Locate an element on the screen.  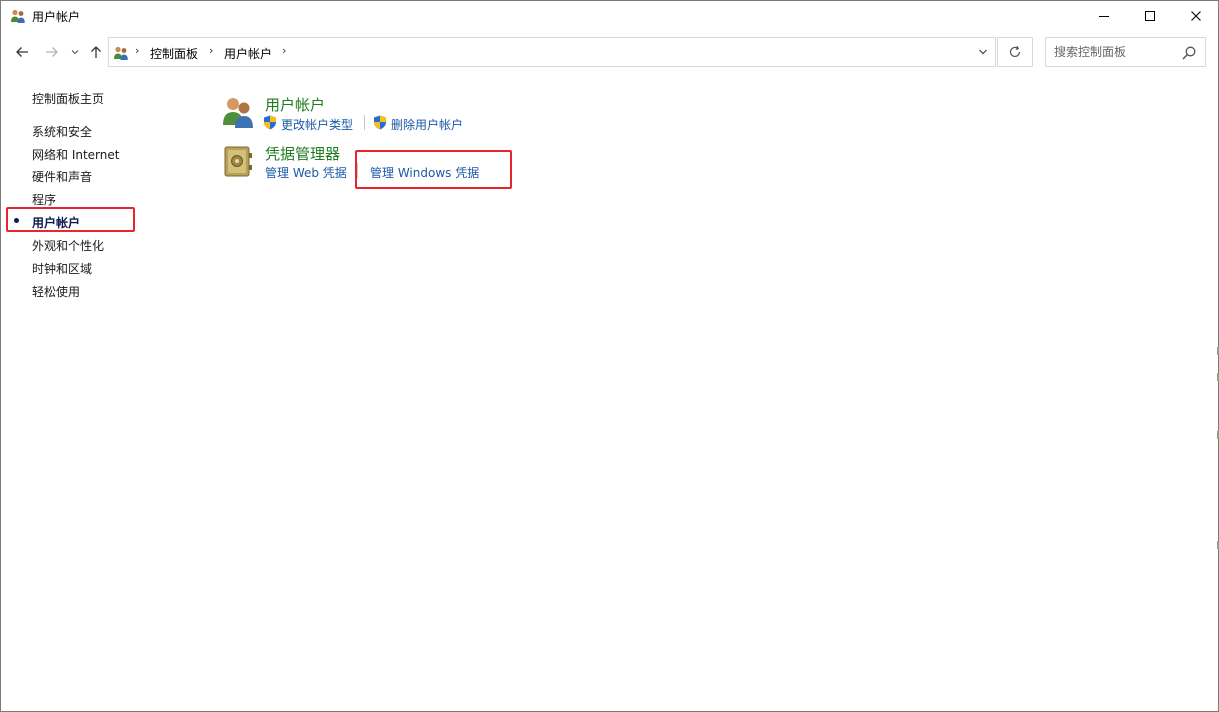
manage-web-credentials-link: 管理 Web 凭据 is located at coordinates (306, 172).